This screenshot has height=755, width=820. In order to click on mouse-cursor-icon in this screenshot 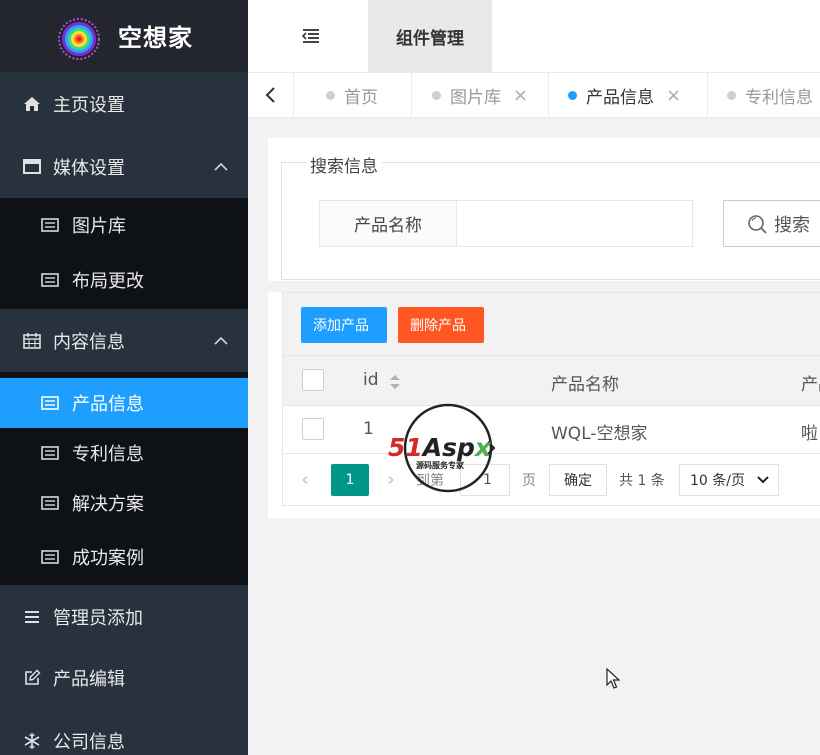, I will do `click(613, 678)`.